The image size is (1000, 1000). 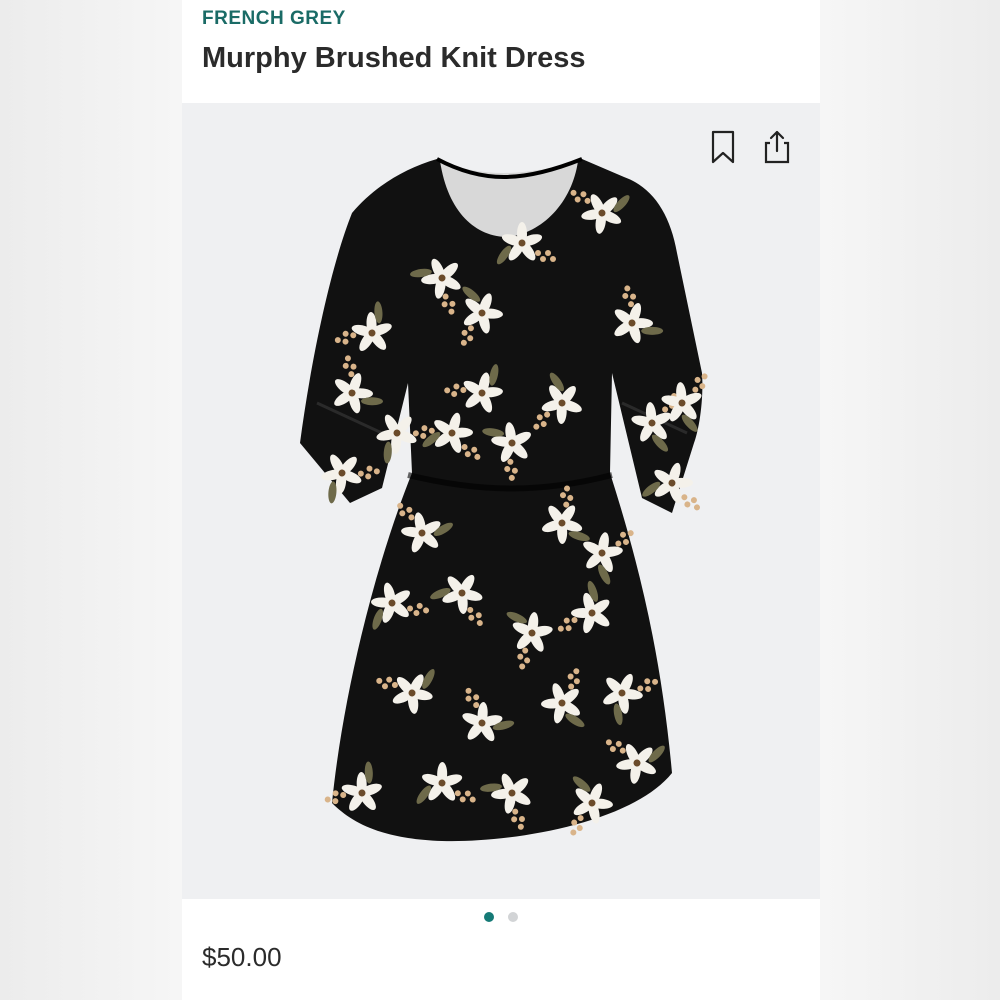 What do you see at coordinates (501, 920) in the screenshot?
I see `carousel-indicator` at bounding box center [501, 920].